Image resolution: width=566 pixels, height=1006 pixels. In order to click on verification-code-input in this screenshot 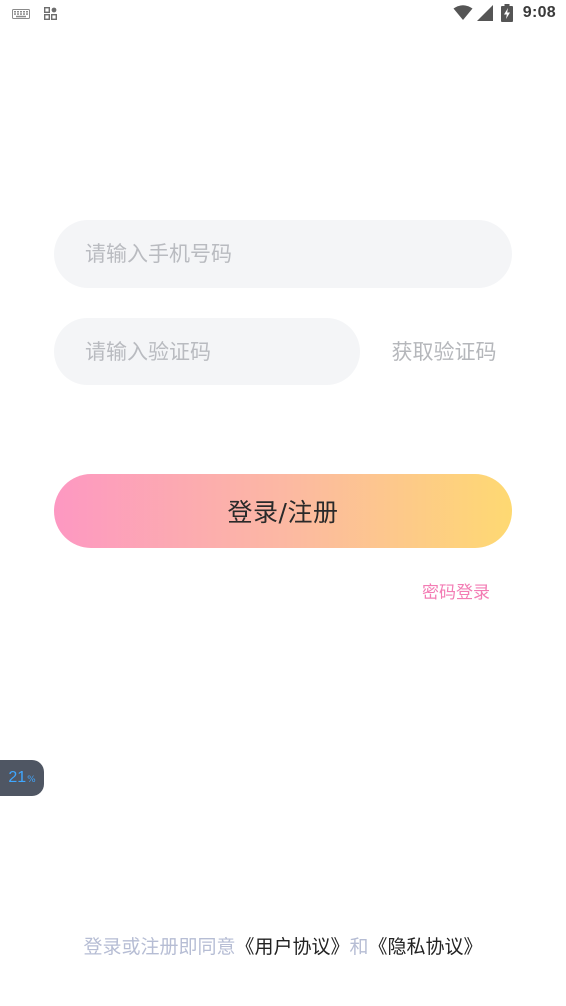, I will do `click(222, 351)`.